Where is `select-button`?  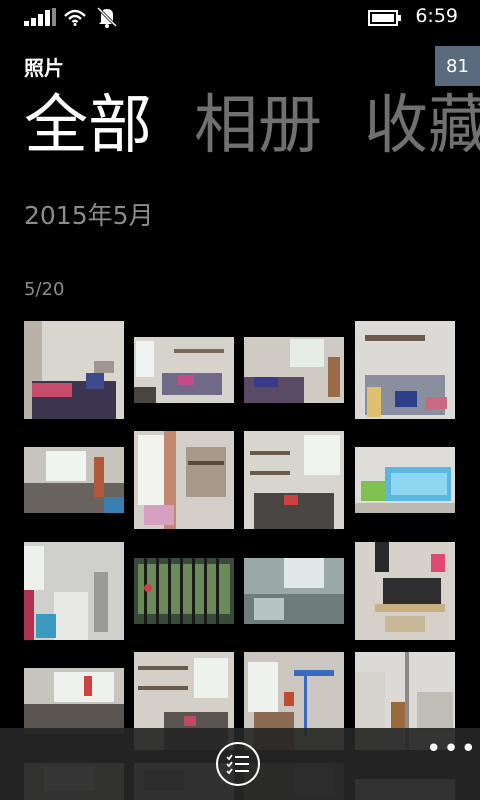 select-button is located at coordinates (238, 764).